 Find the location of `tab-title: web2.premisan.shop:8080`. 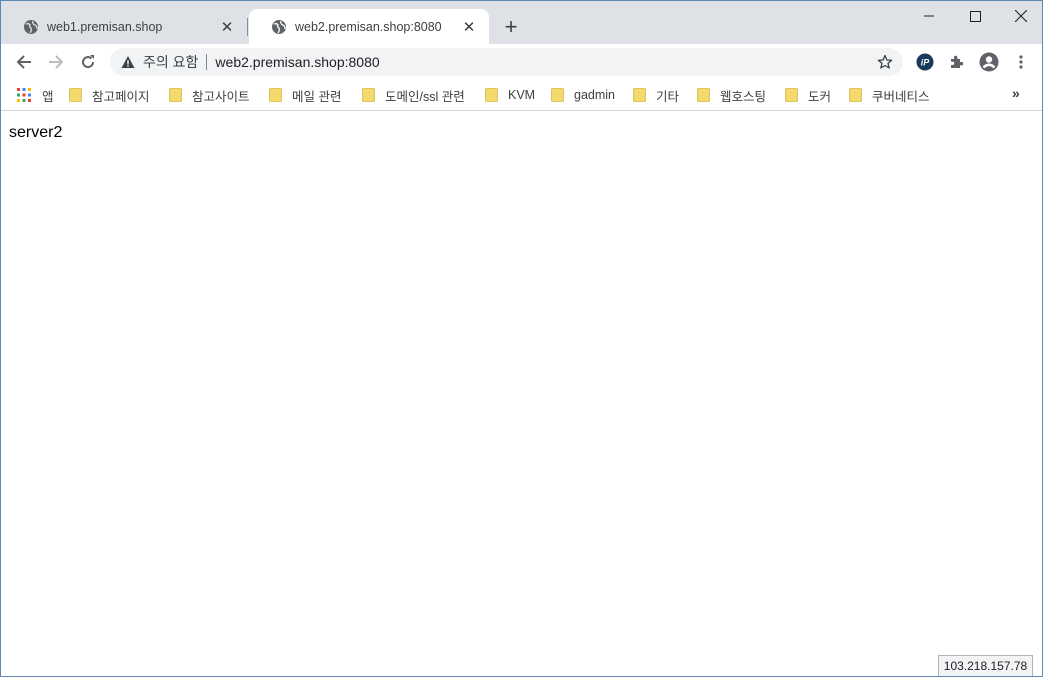

tab-title: web2.premisan.shop:8080 is located at coordinates (368, 26).